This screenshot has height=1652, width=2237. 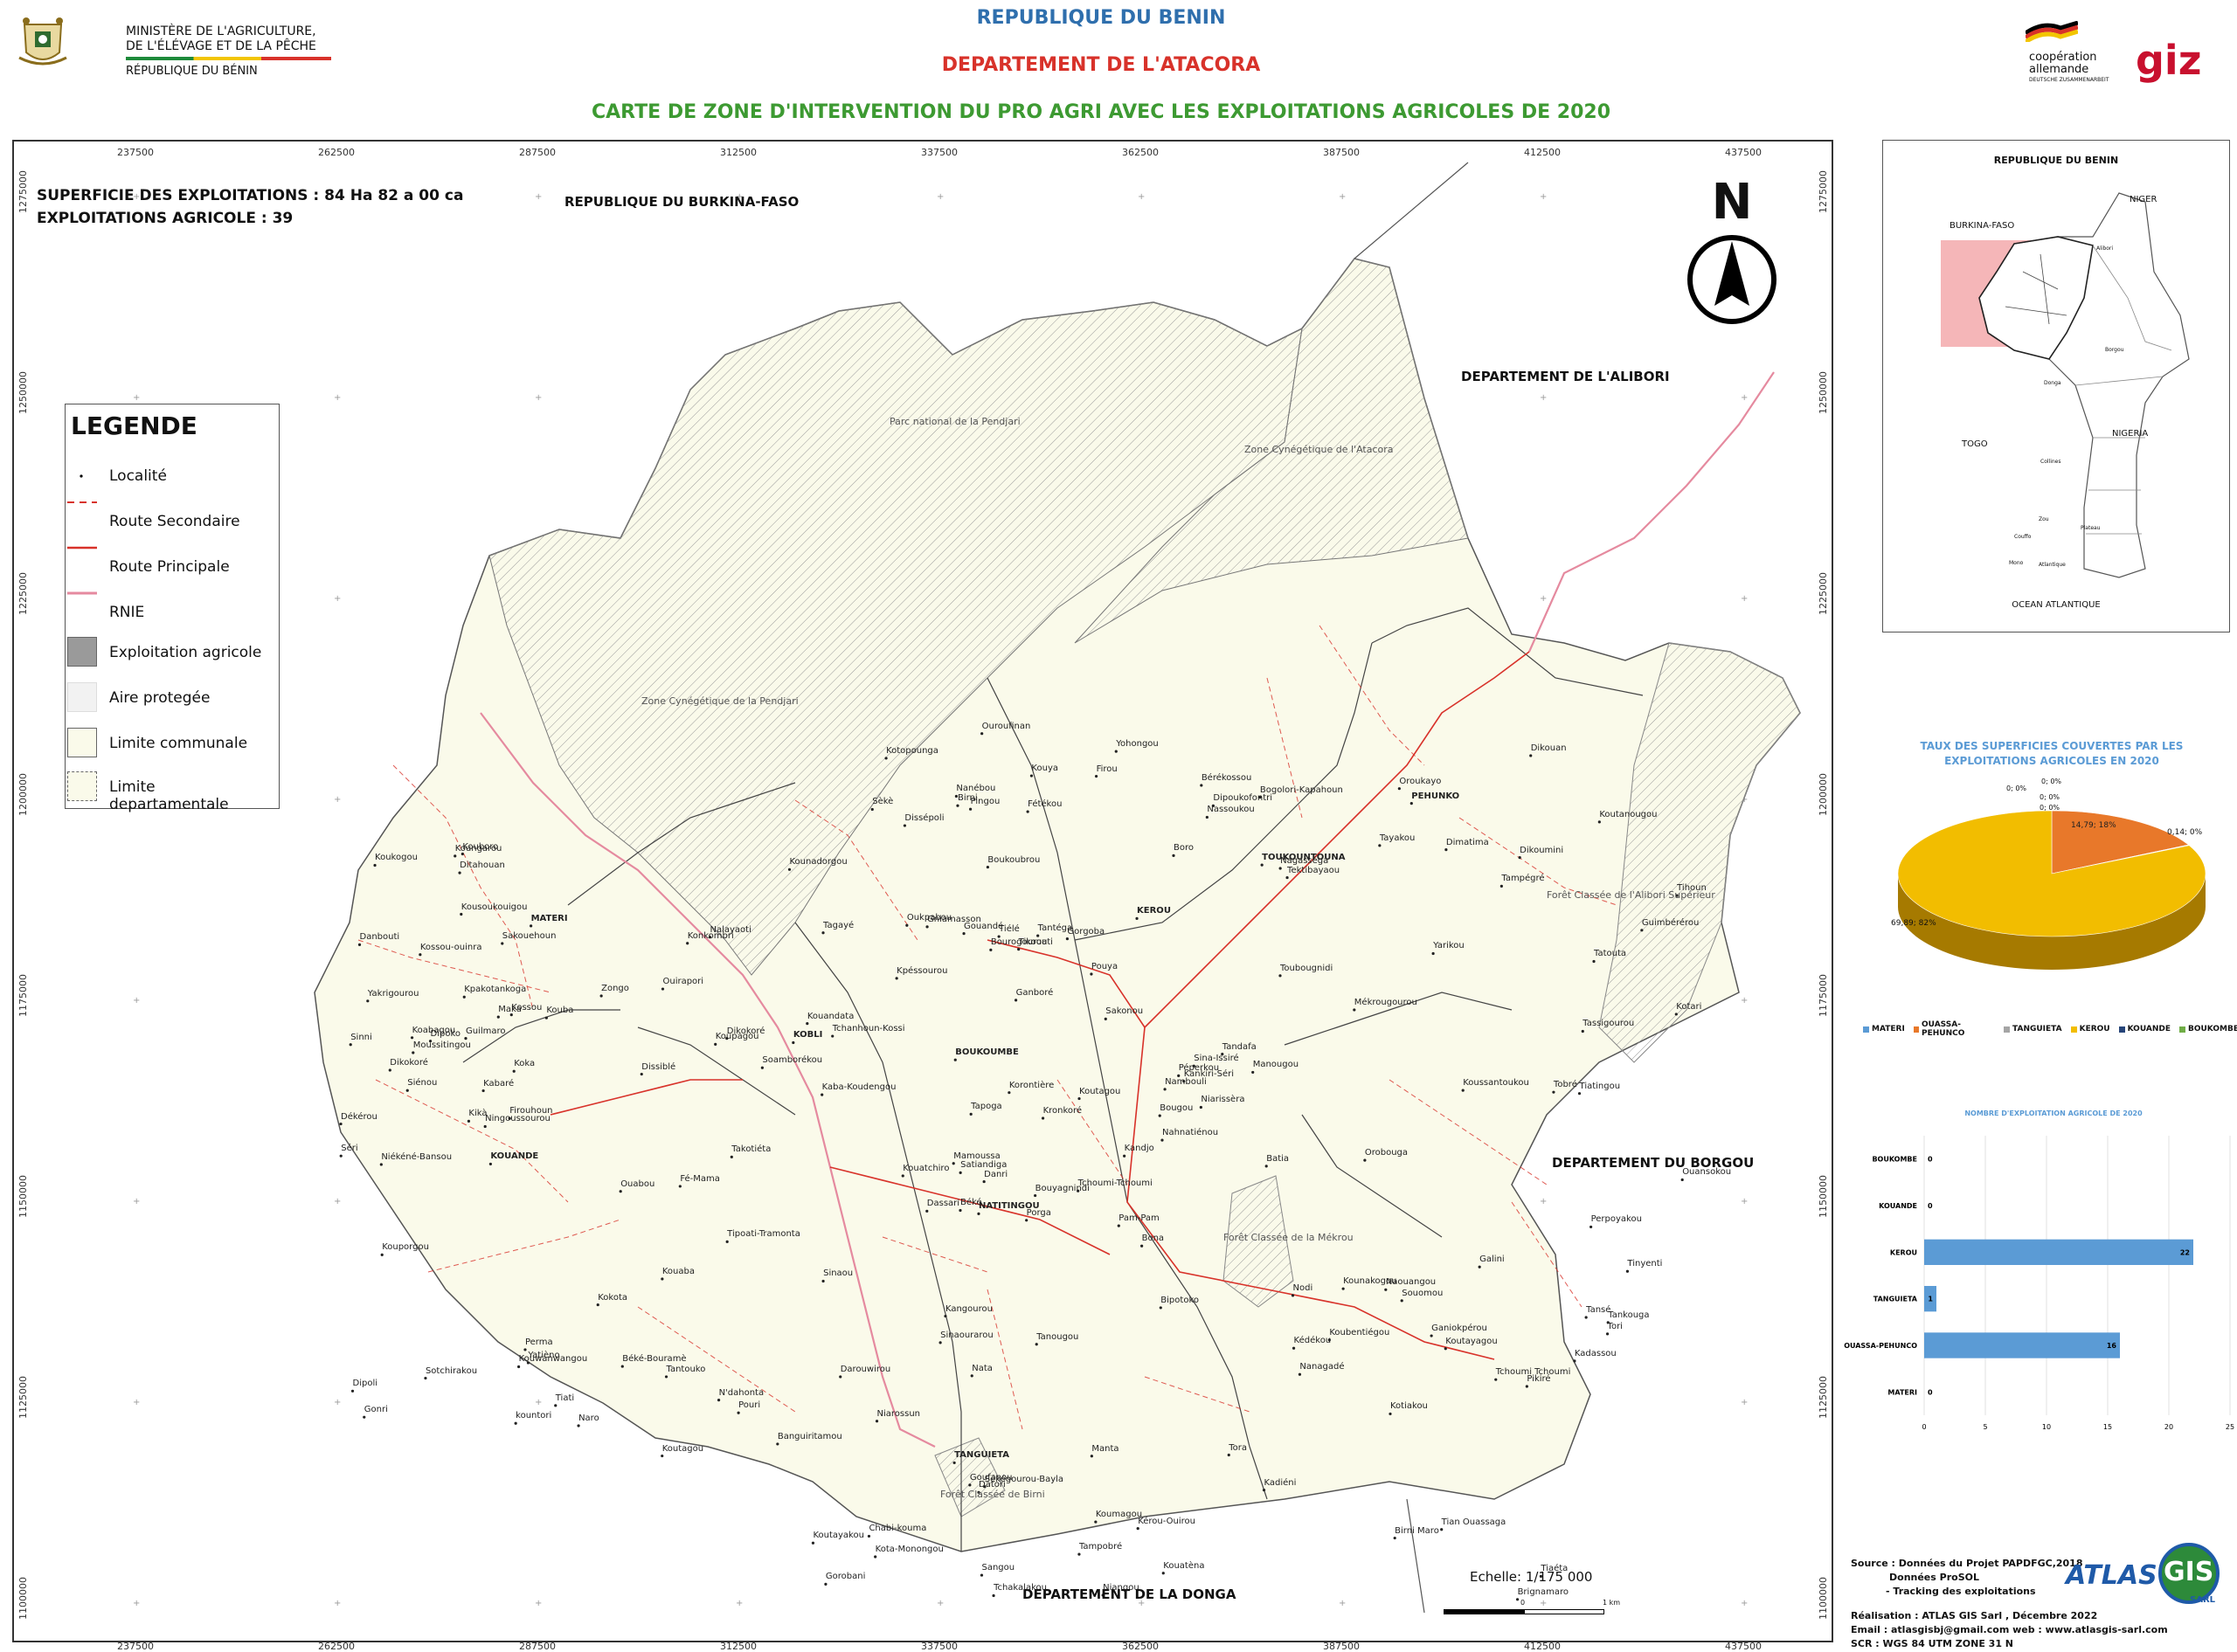 I want to click on inset-label-donga: Donga, so click(x=2052, y=383).